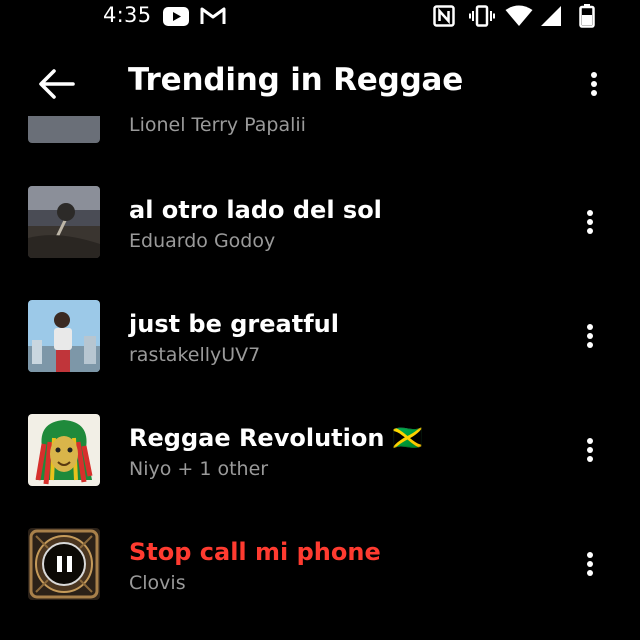 The width and height of the screenshot is (640, 640). Describe the element at coordinates (255, 210) in the screenshot. I see `track-title: al otro lado del sol` at that location.